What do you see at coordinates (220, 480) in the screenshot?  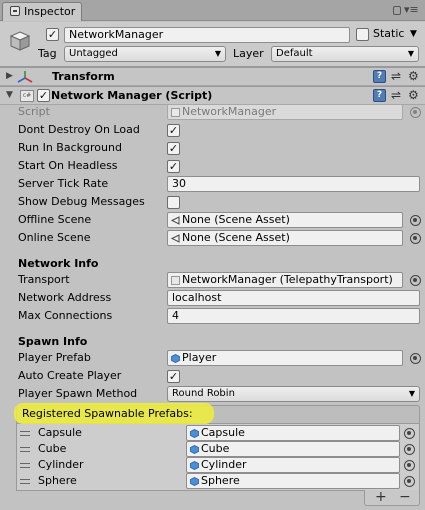 I see `list-item-value: Sphere` at bounding box center [220, 480].